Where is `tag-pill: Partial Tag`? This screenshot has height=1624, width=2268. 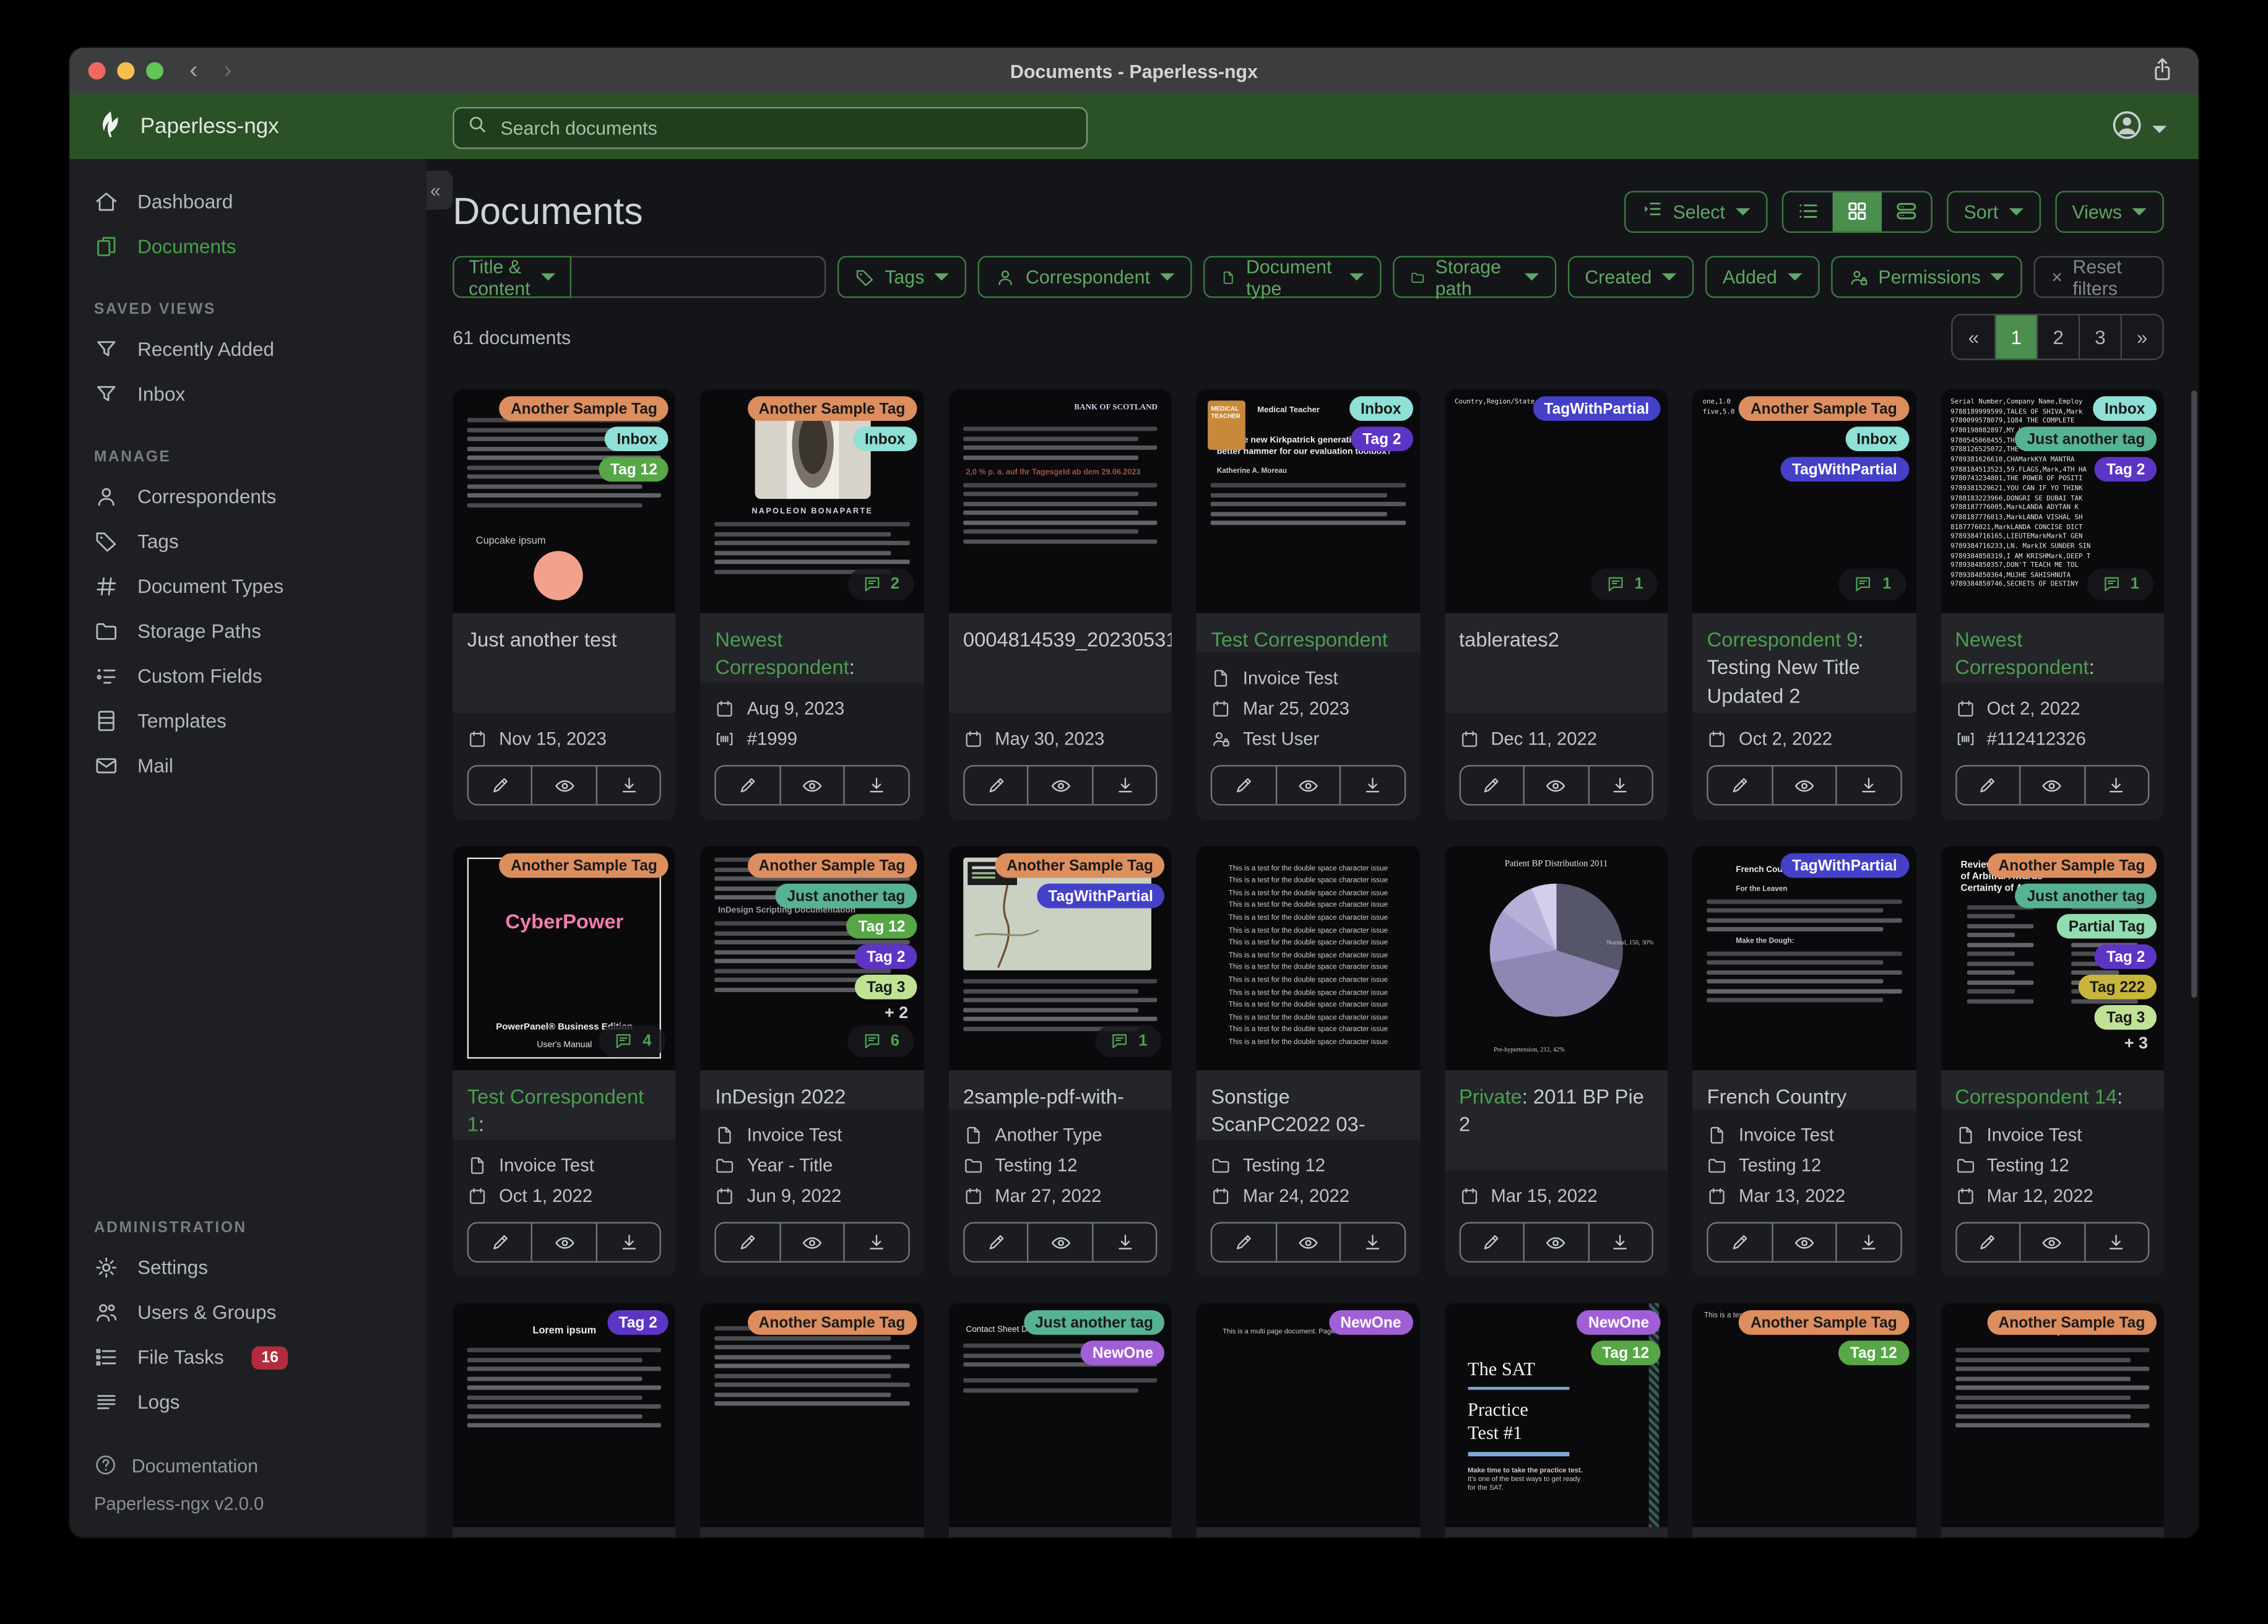 tag-pill: Partial Tag is located at coordinates (2107, 926).